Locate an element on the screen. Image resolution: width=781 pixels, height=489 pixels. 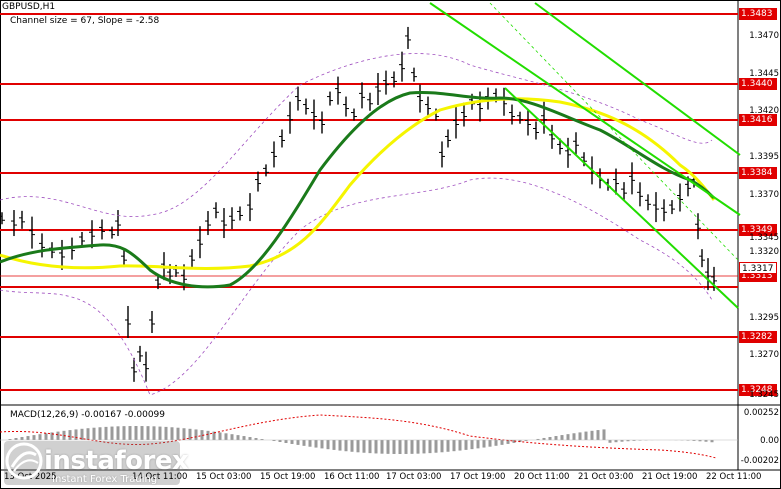
time-label: 21 Oct 19:00 is located at coordinates (670, 477).